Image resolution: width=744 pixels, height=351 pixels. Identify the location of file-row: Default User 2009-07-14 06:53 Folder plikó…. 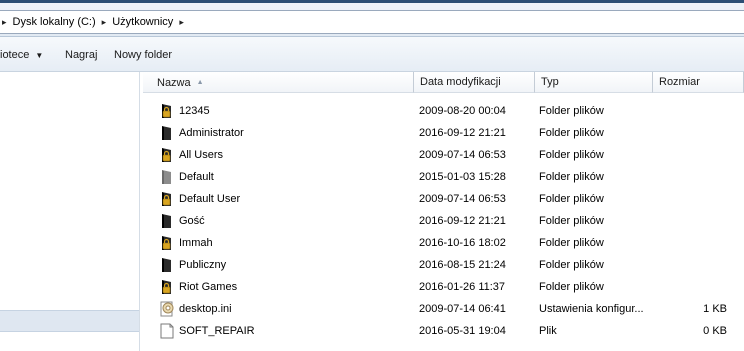
(443, 199).